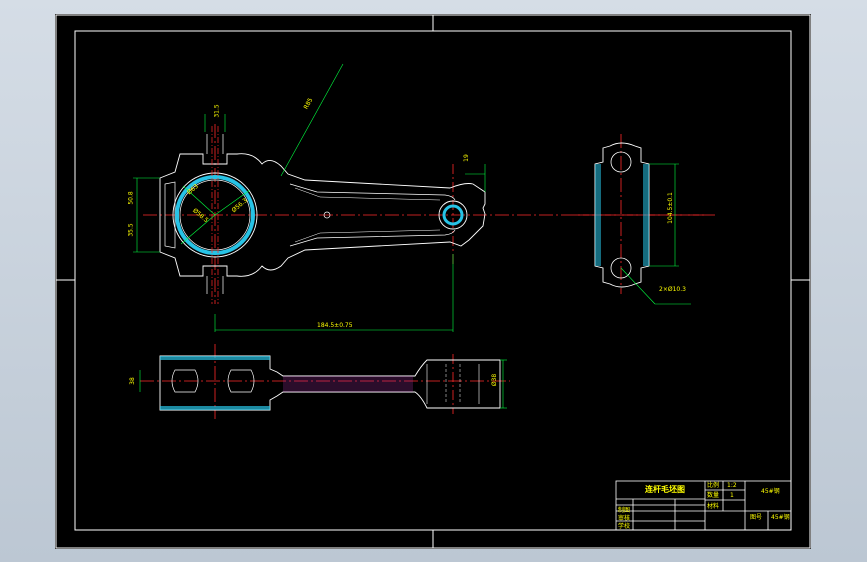 This screenshot has width=867, height=562. Describe the element at coordinates (624, 518) in the screenshot. I see `checked-label: 审核` at that location.